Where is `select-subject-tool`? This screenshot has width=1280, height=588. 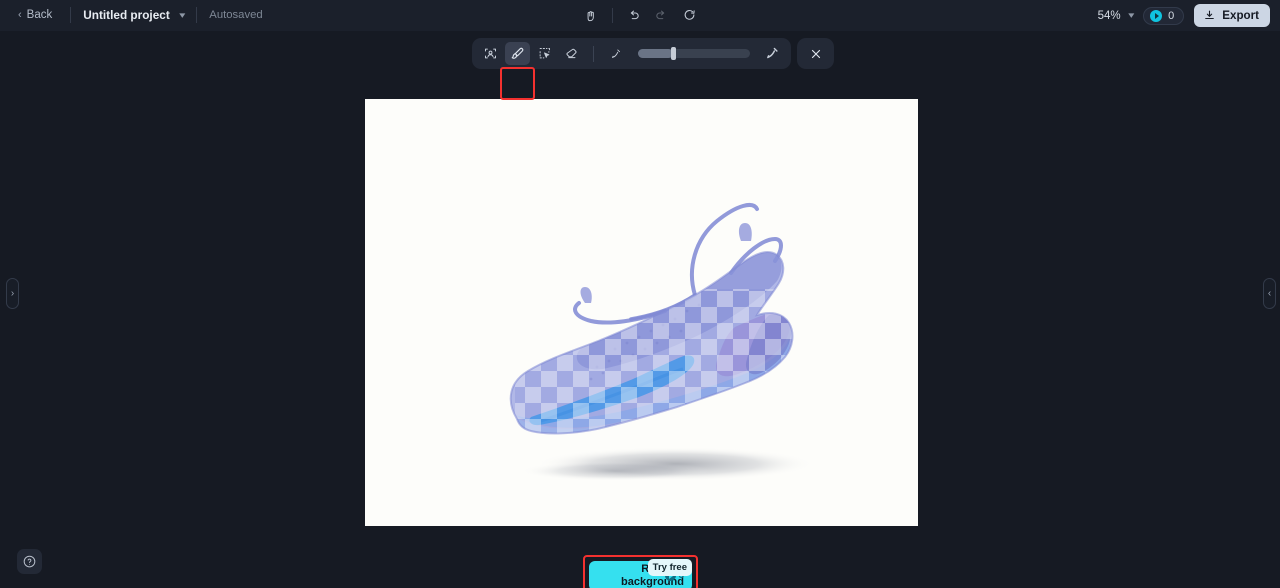
select-subject-tool is located at coordinates (490, 53).